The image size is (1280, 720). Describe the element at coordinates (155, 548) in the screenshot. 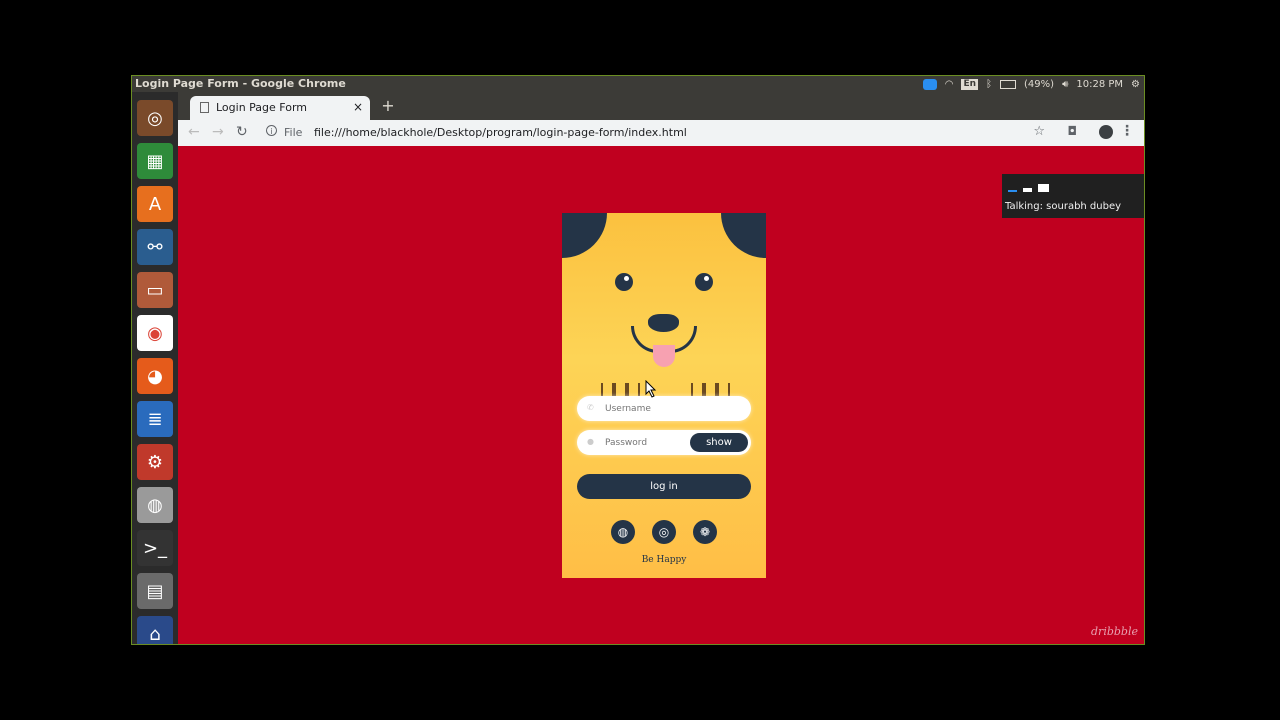

I see `terminal-icon: >_` at that location.